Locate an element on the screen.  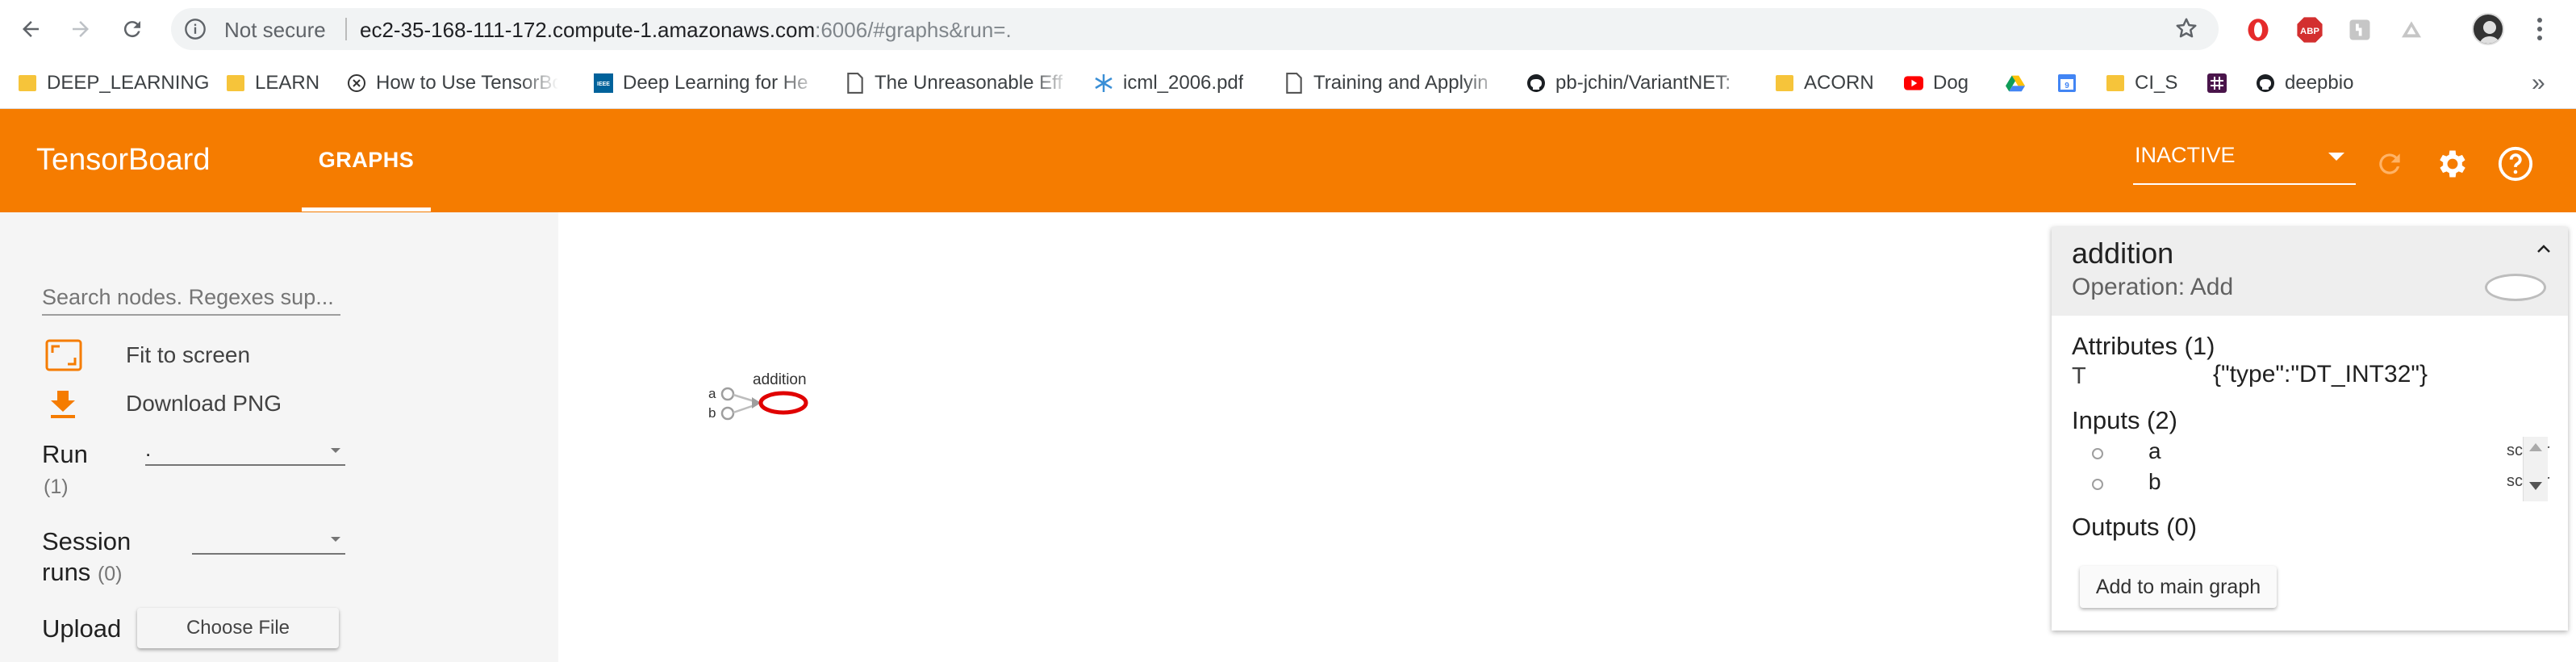
bookmark-label: Training and Applyin is located at coordinates (1401, 83).